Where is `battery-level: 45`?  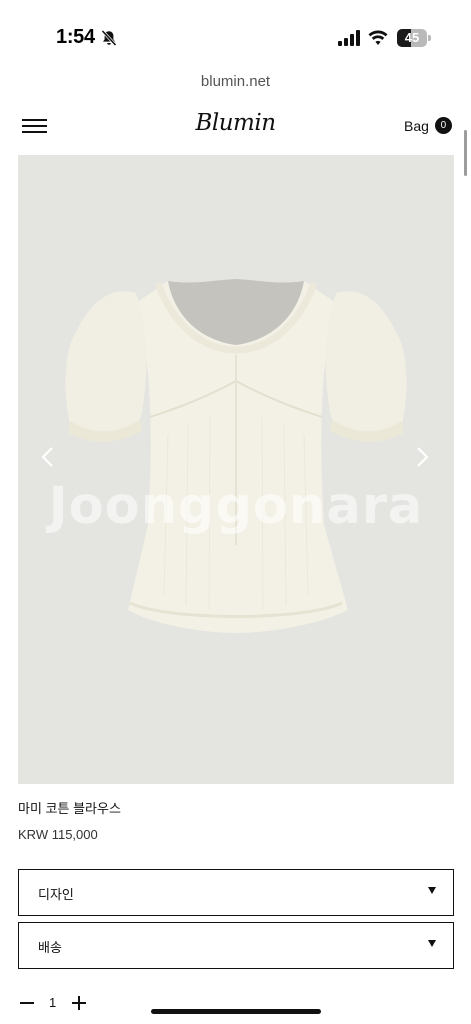 battery-level: 45 is located at coordinates (412, 37).